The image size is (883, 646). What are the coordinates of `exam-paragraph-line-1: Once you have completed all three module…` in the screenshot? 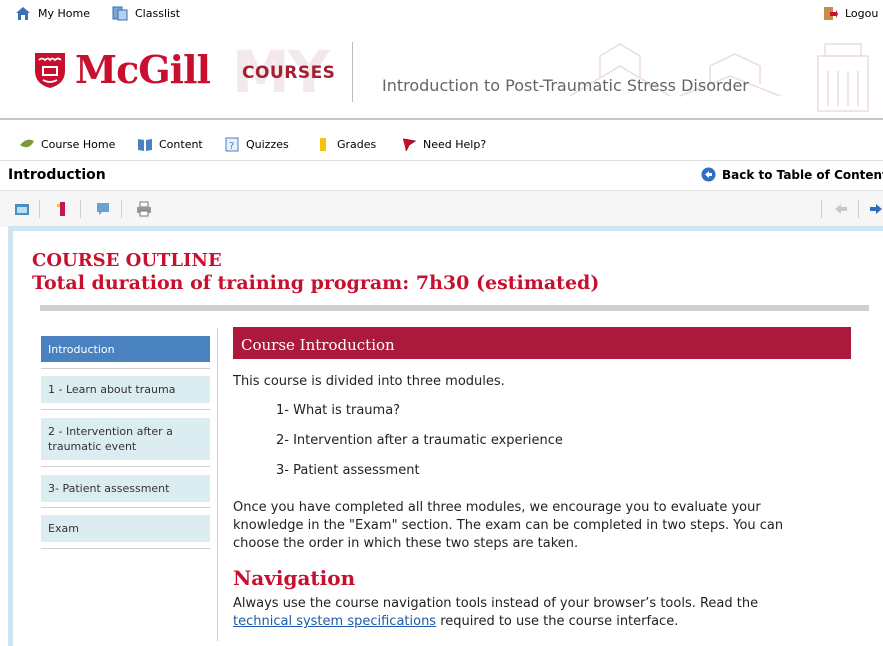 It's located at (497, 507).